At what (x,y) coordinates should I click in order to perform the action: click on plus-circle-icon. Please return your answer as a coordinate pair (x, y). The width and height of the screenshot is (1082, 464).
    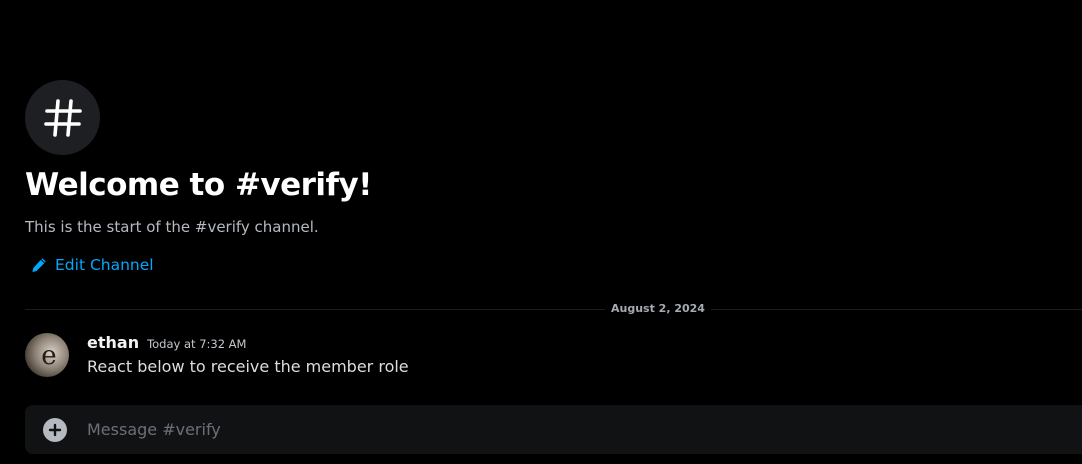
    Looking at the image, I should click on (55, 429).